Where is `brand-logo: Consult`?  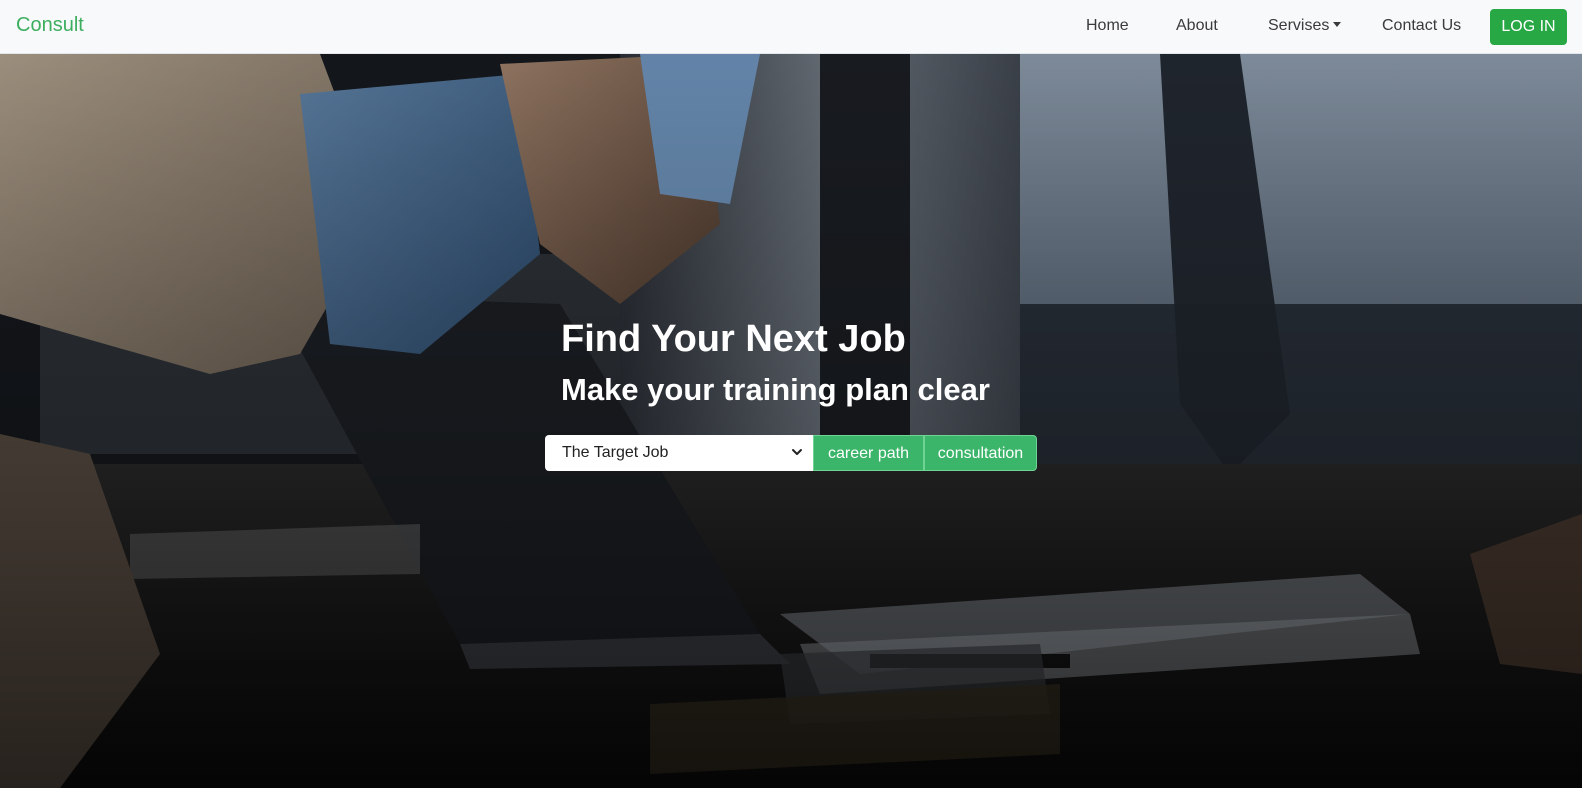 brand-logo: Consult is located at coordinates (50, 25).